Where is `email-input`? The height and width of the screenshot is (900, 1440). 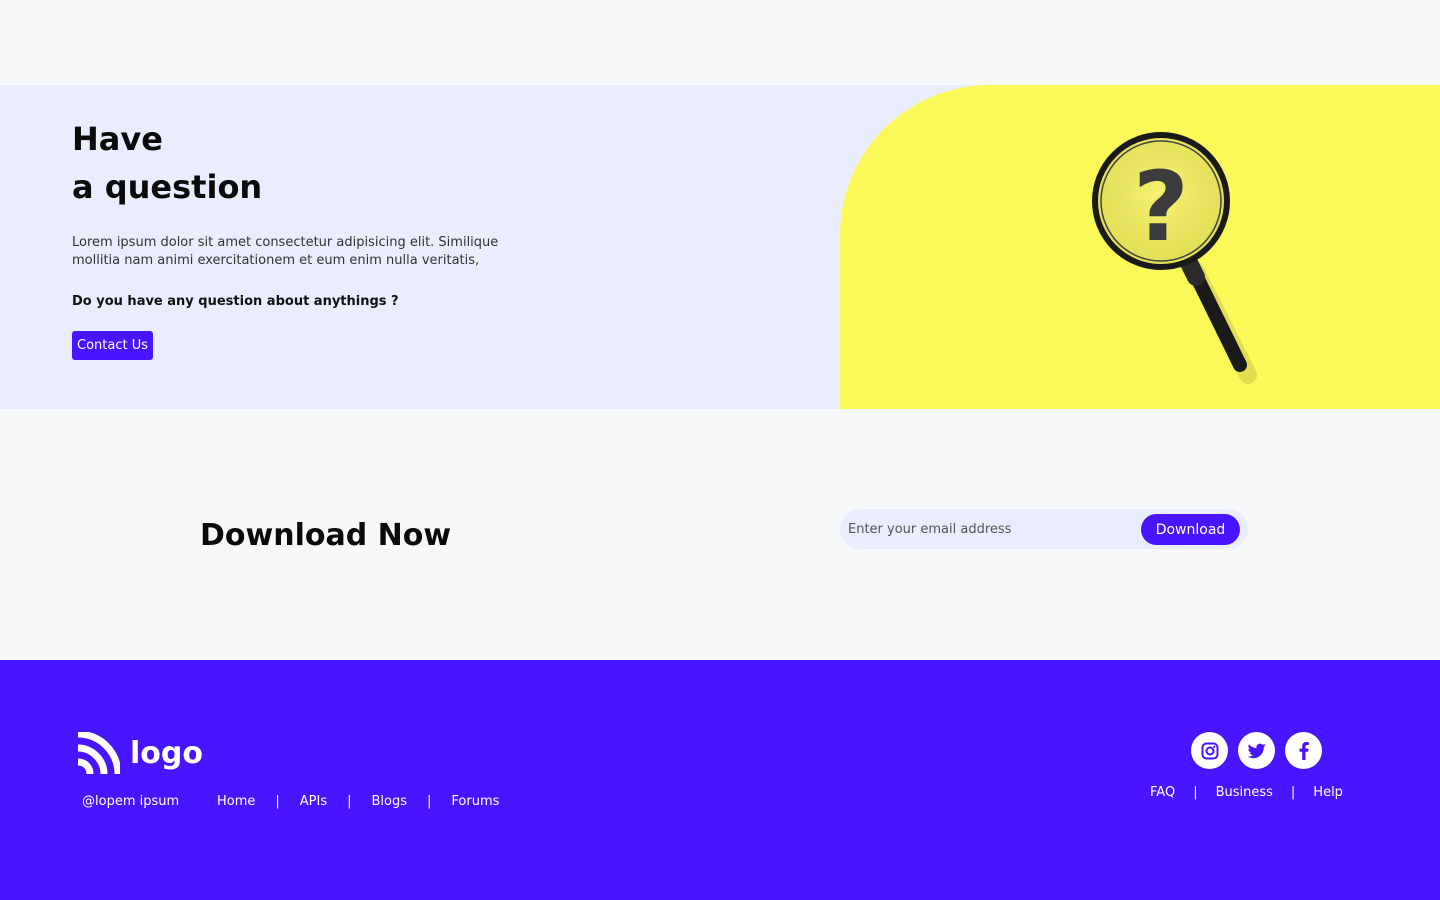
email-input is located at coordinates (988, 529).